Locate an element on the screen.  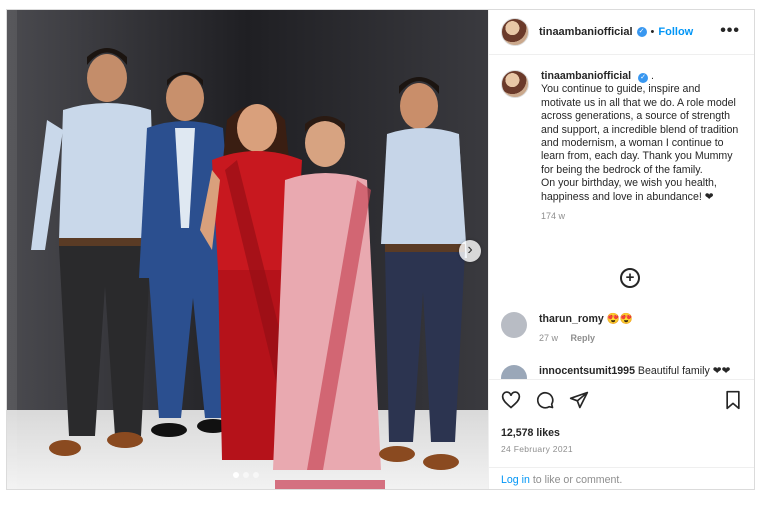
login-prompt: Log in to like or comment. is located at coordinates (621, 478).